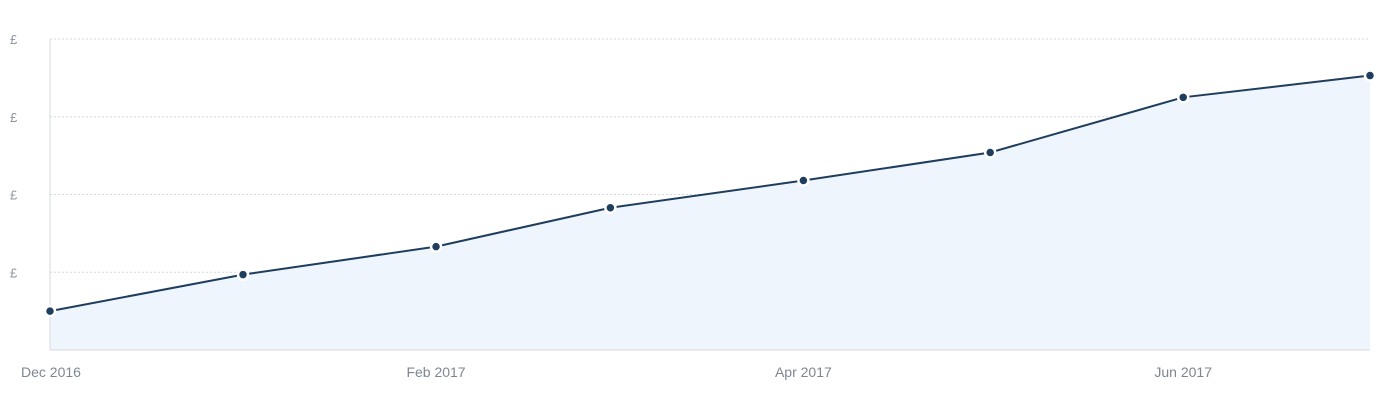 The image size is (1400, 400). I want to click on x-tick-label: Feb 2017, so click(435, 372).